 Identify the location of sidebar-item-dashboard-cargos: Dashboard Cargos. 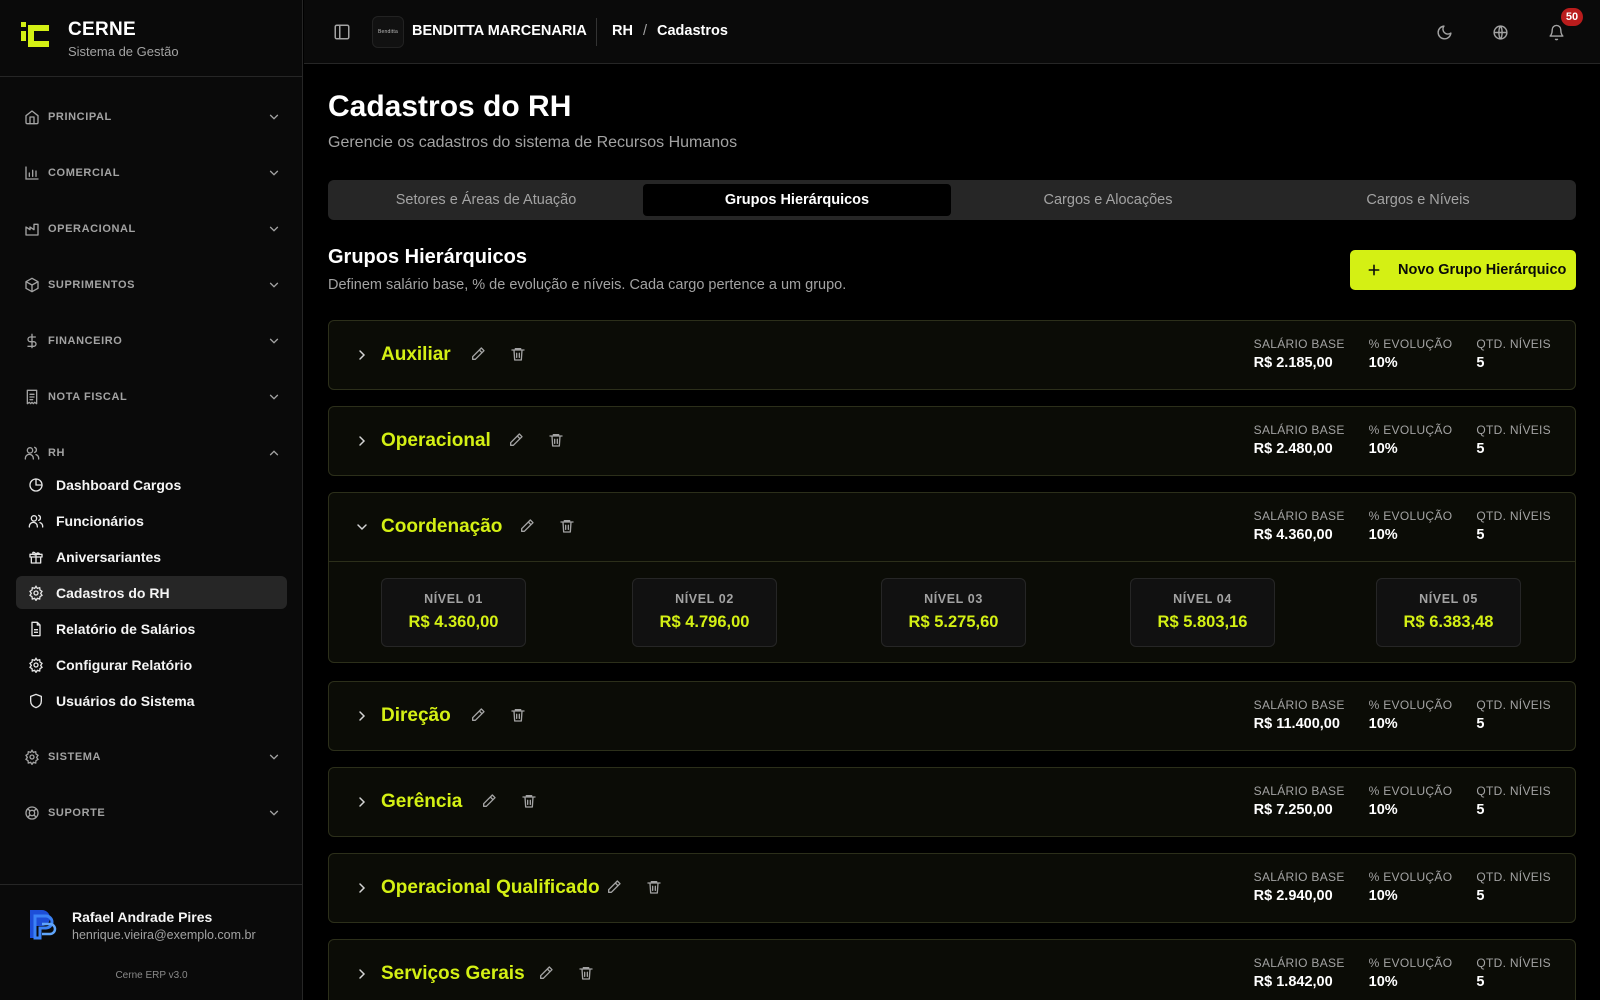
(151, 484).